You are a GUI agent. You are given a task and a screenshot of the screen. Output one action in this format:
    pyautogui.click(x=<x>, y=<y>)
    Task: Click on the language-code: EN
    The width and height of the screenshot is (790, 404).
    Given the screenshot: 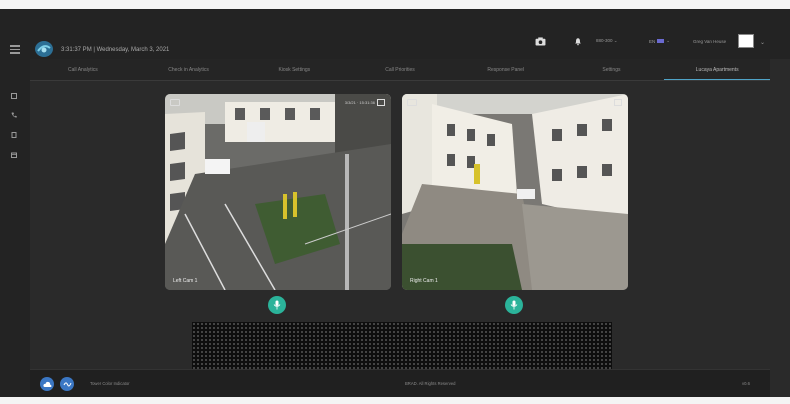 What is the action you would take?
    pyautogui.click(x=652, y=41)
    